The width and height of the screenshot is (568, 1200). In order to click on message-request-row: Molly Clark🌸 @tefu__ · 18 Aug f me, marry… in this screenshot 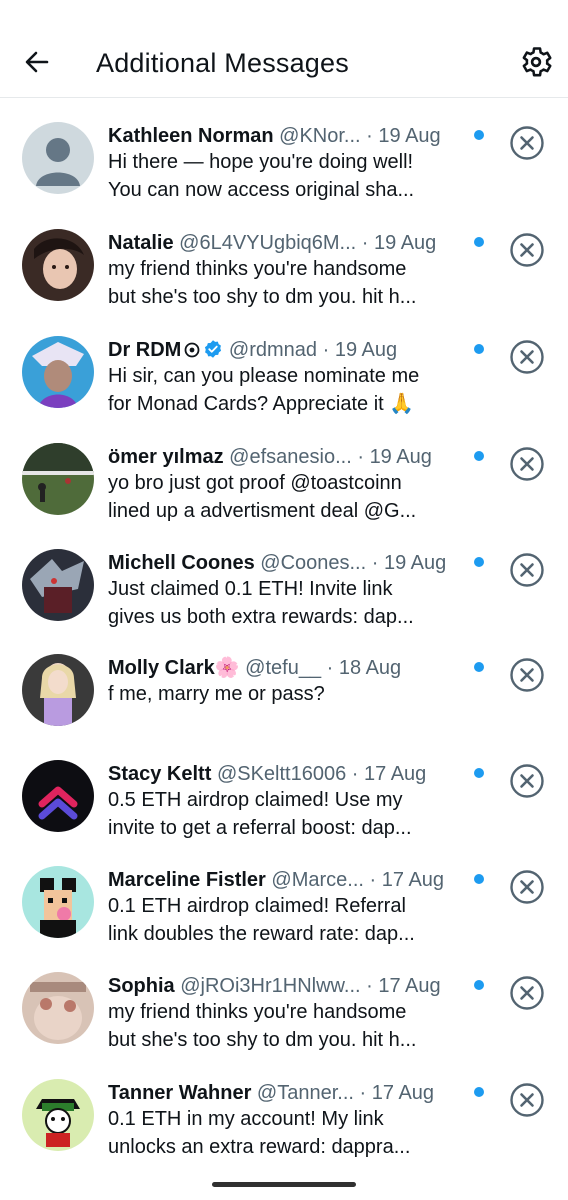, I will do `click(284, 691)`.